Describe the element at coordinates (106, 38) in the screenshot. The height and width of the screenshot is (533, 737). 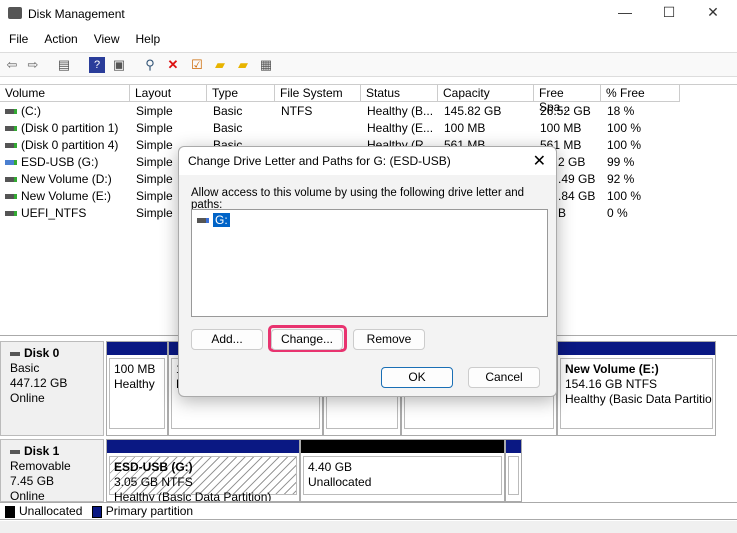
I see `menu-view: View` at that location.